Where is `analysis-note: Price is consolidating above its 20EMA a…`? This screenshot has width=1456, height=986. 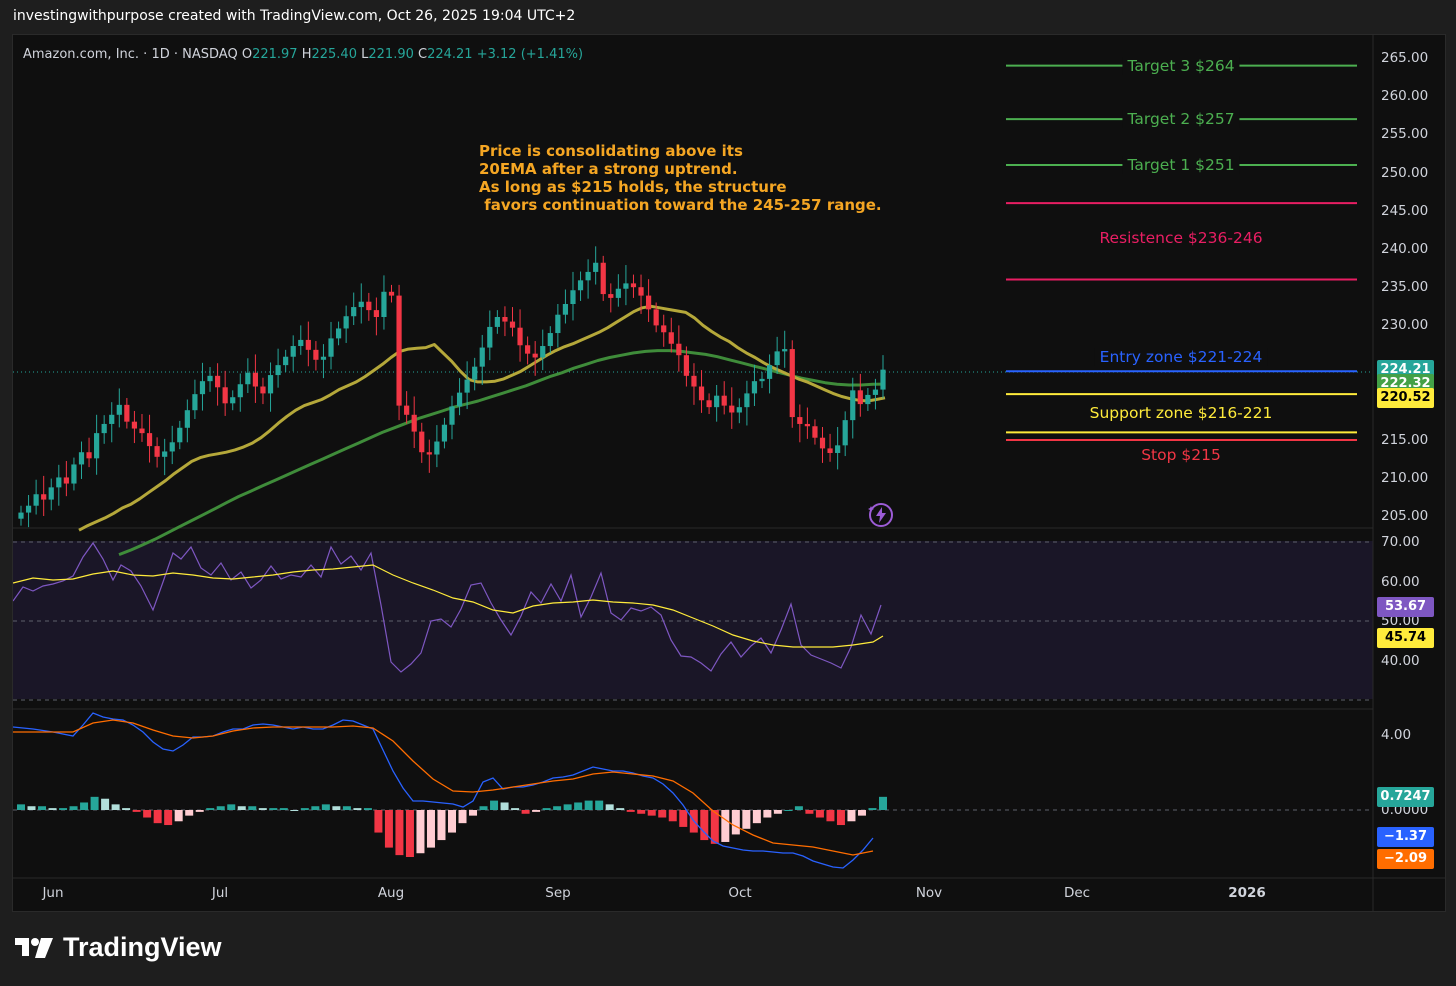
analysis-note: Price is consolidating above its 20EMA a… is located at coordinates (680, 178).